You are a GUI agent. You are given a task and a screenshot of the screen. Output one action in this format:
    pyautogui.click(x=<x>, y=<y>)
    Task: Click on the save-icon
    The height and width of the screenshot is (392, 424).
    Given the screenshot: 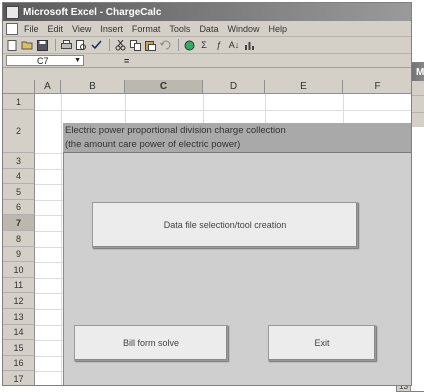 What is the action you would take?
    pyautogui.click(x=42, y=45)
    